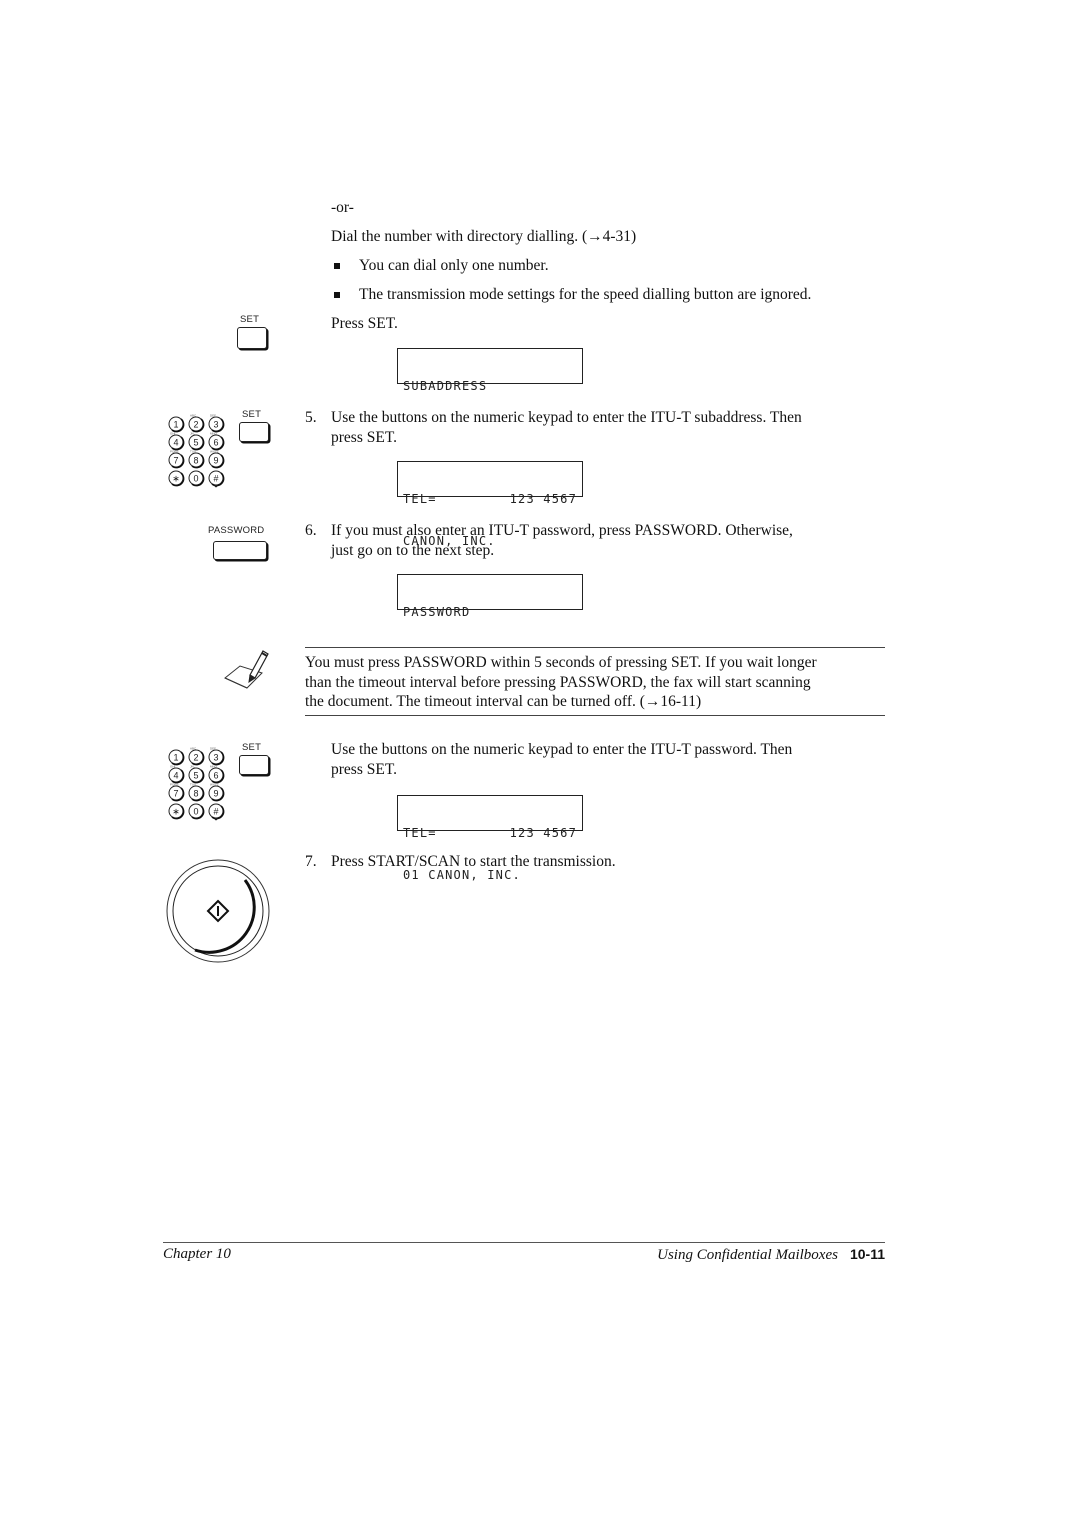 The height and width of the screenshot is (1528, 1080). What do you see at coordinates (197, 1254) in the screenshot?
I see `footer-chapter: Chapter 10` at bounding box center [197, 1254].